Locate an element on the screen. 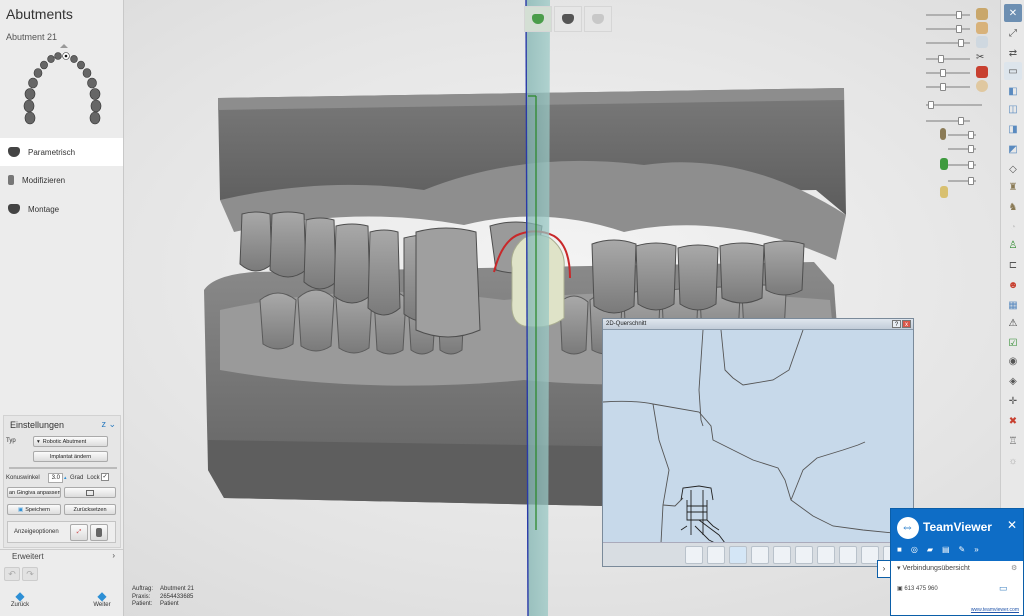  cross-section-window: 2D-Querschnitt ? x is located at coordinates (758, 442).